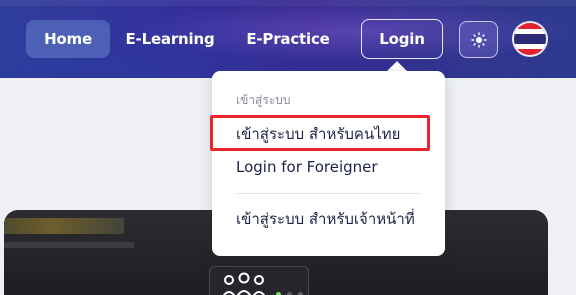 The image size is (576, 295). What do you see at coordinates (402, 39) in the screenshot?
I see `login-button: Login` at bounding box center [402, 39].